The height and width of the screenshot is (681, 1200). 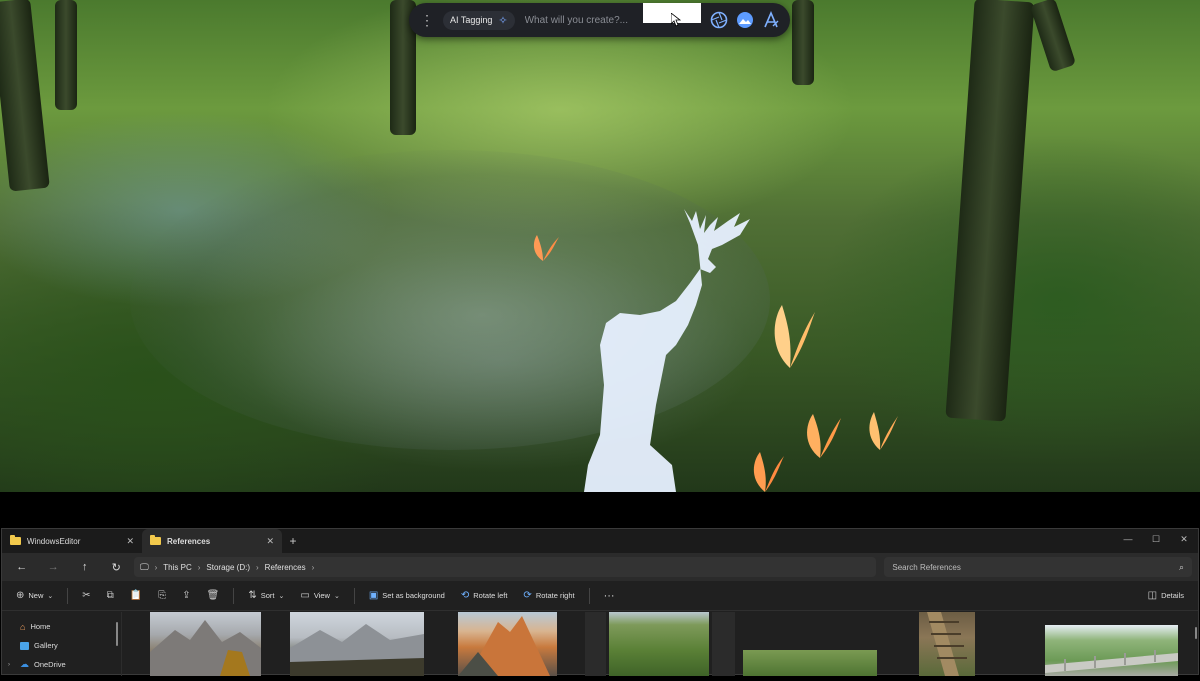 I want to click on ai-tagging-chip: AI Tagging ✧, so click(x=479, y=20).